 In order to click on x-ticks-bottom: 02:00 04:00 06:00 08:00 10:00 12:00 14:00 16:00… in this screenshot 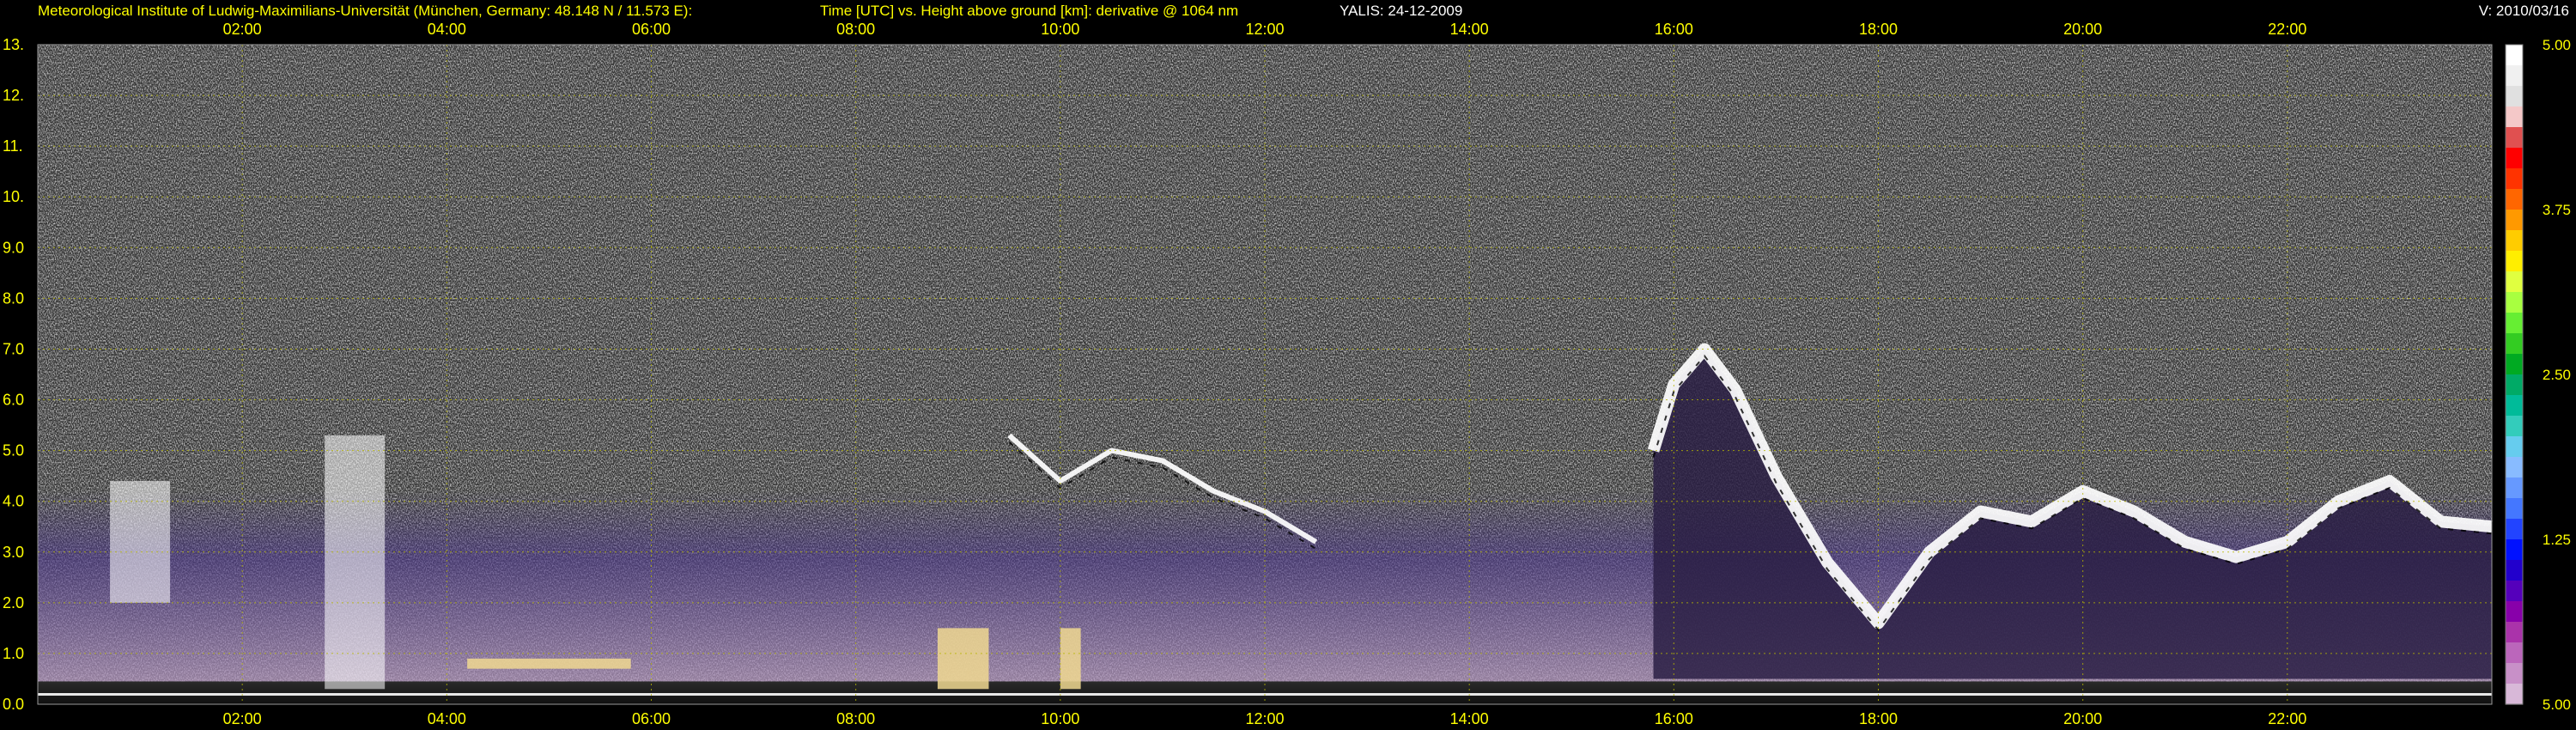, I will do `click(1265, 718)`.